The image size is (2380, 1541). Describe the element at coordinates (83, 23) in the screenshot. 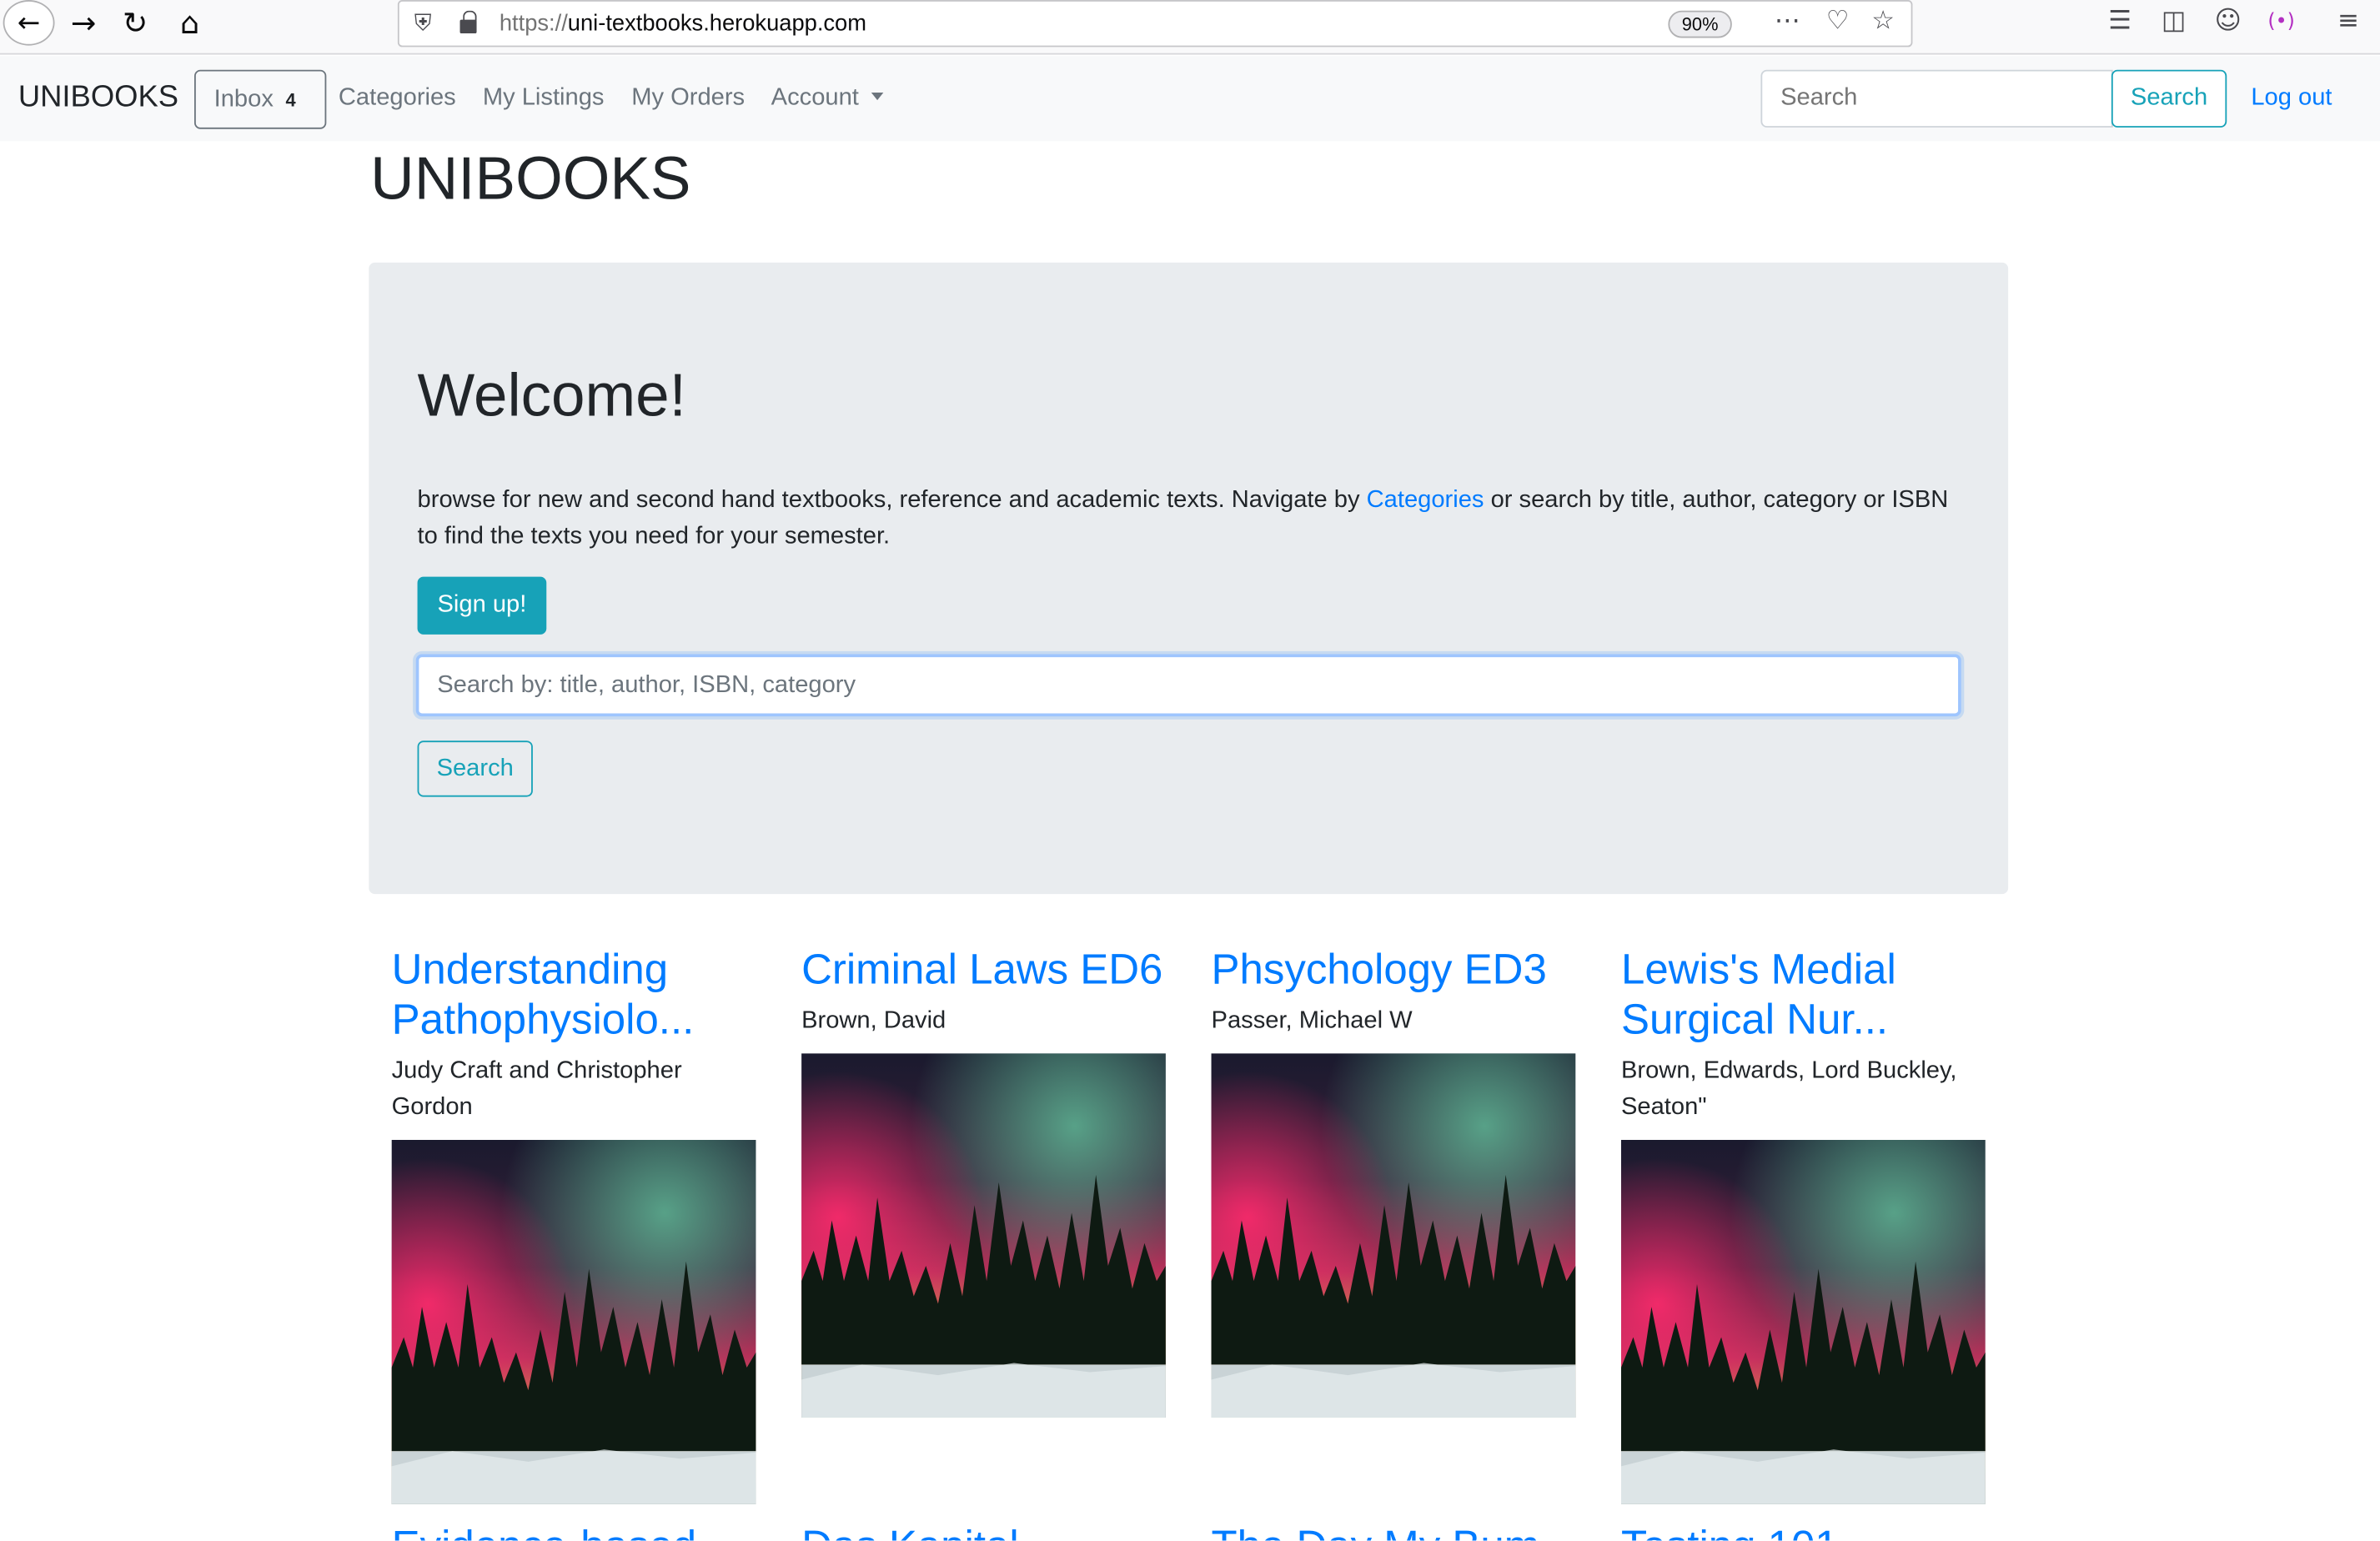

I see `forward-arrow-icon: →` at that location.